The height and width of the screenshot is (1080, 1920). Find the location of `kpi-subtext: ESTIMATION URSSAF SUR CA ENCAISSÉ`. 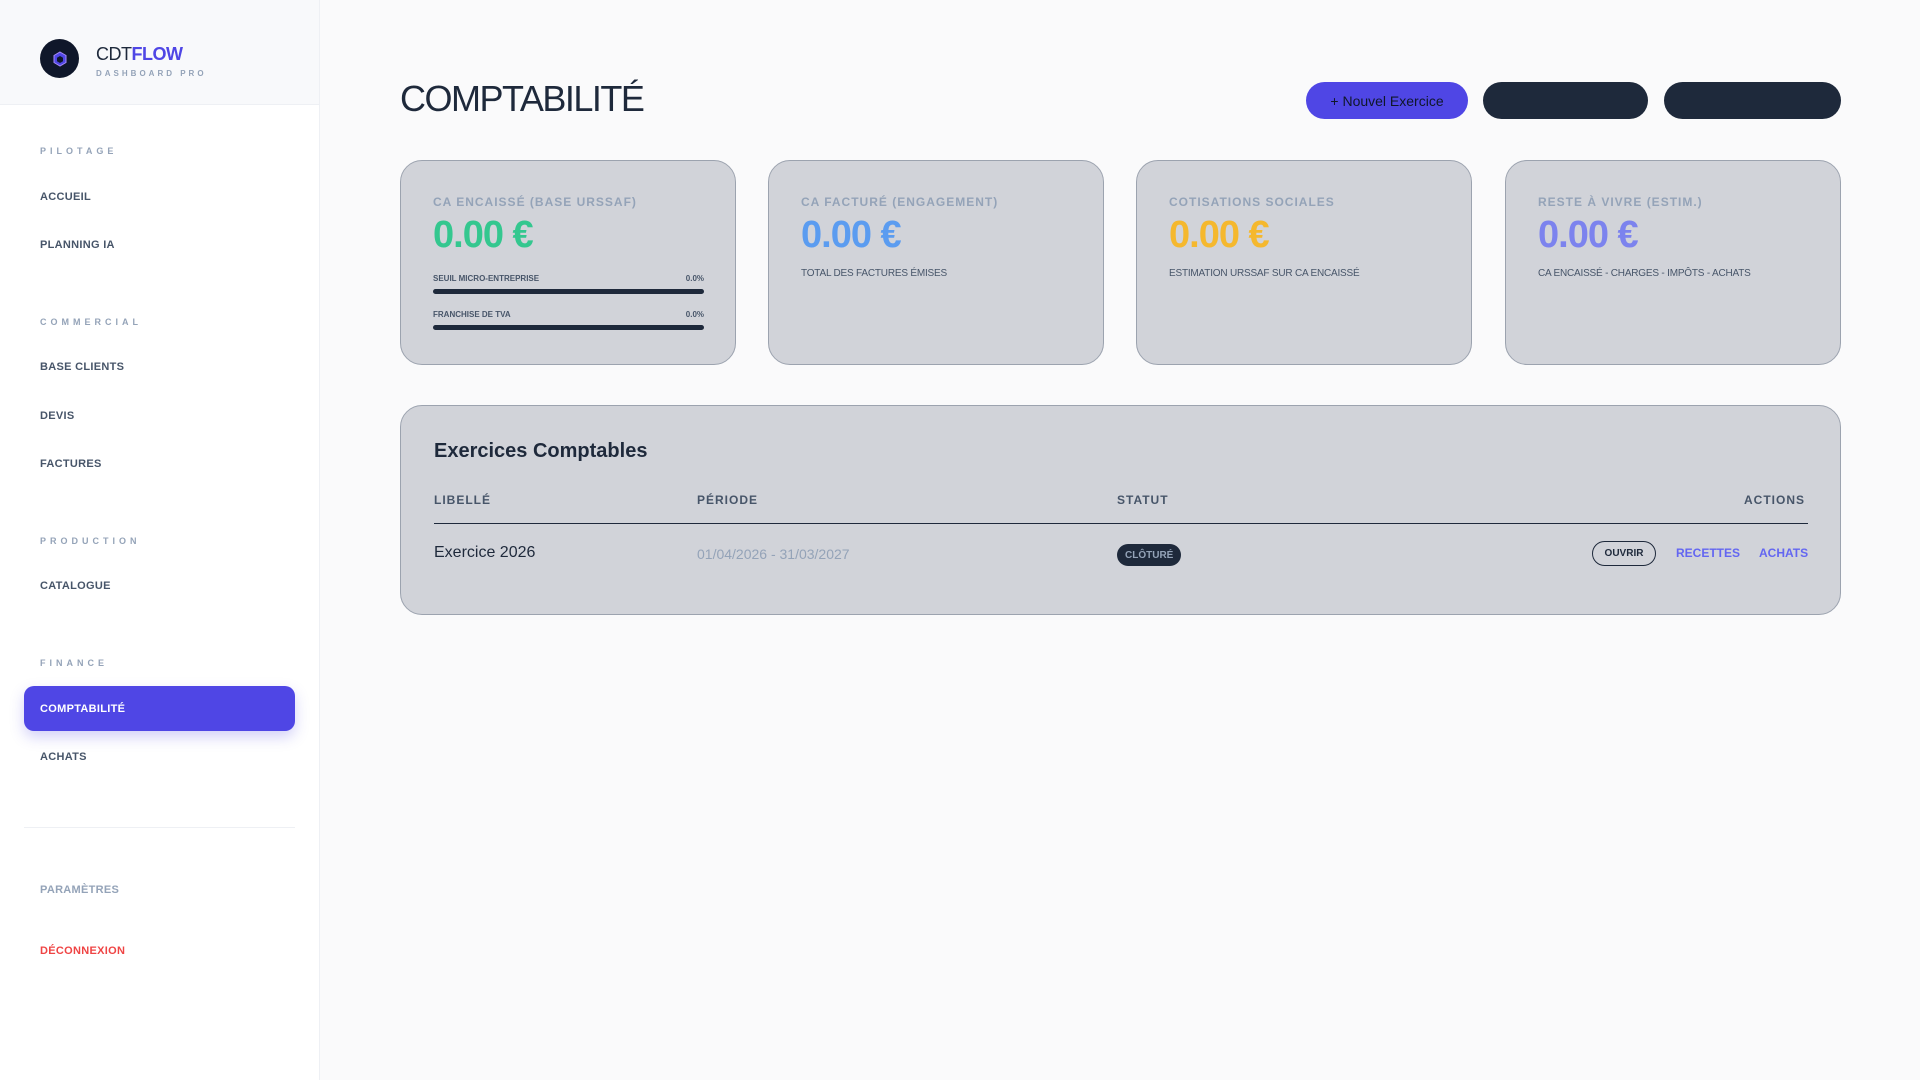

kpi-subtext: ESTIMATION URSSAF SUR CA ENCAISSÉ is located at coordinates (1264, 273).